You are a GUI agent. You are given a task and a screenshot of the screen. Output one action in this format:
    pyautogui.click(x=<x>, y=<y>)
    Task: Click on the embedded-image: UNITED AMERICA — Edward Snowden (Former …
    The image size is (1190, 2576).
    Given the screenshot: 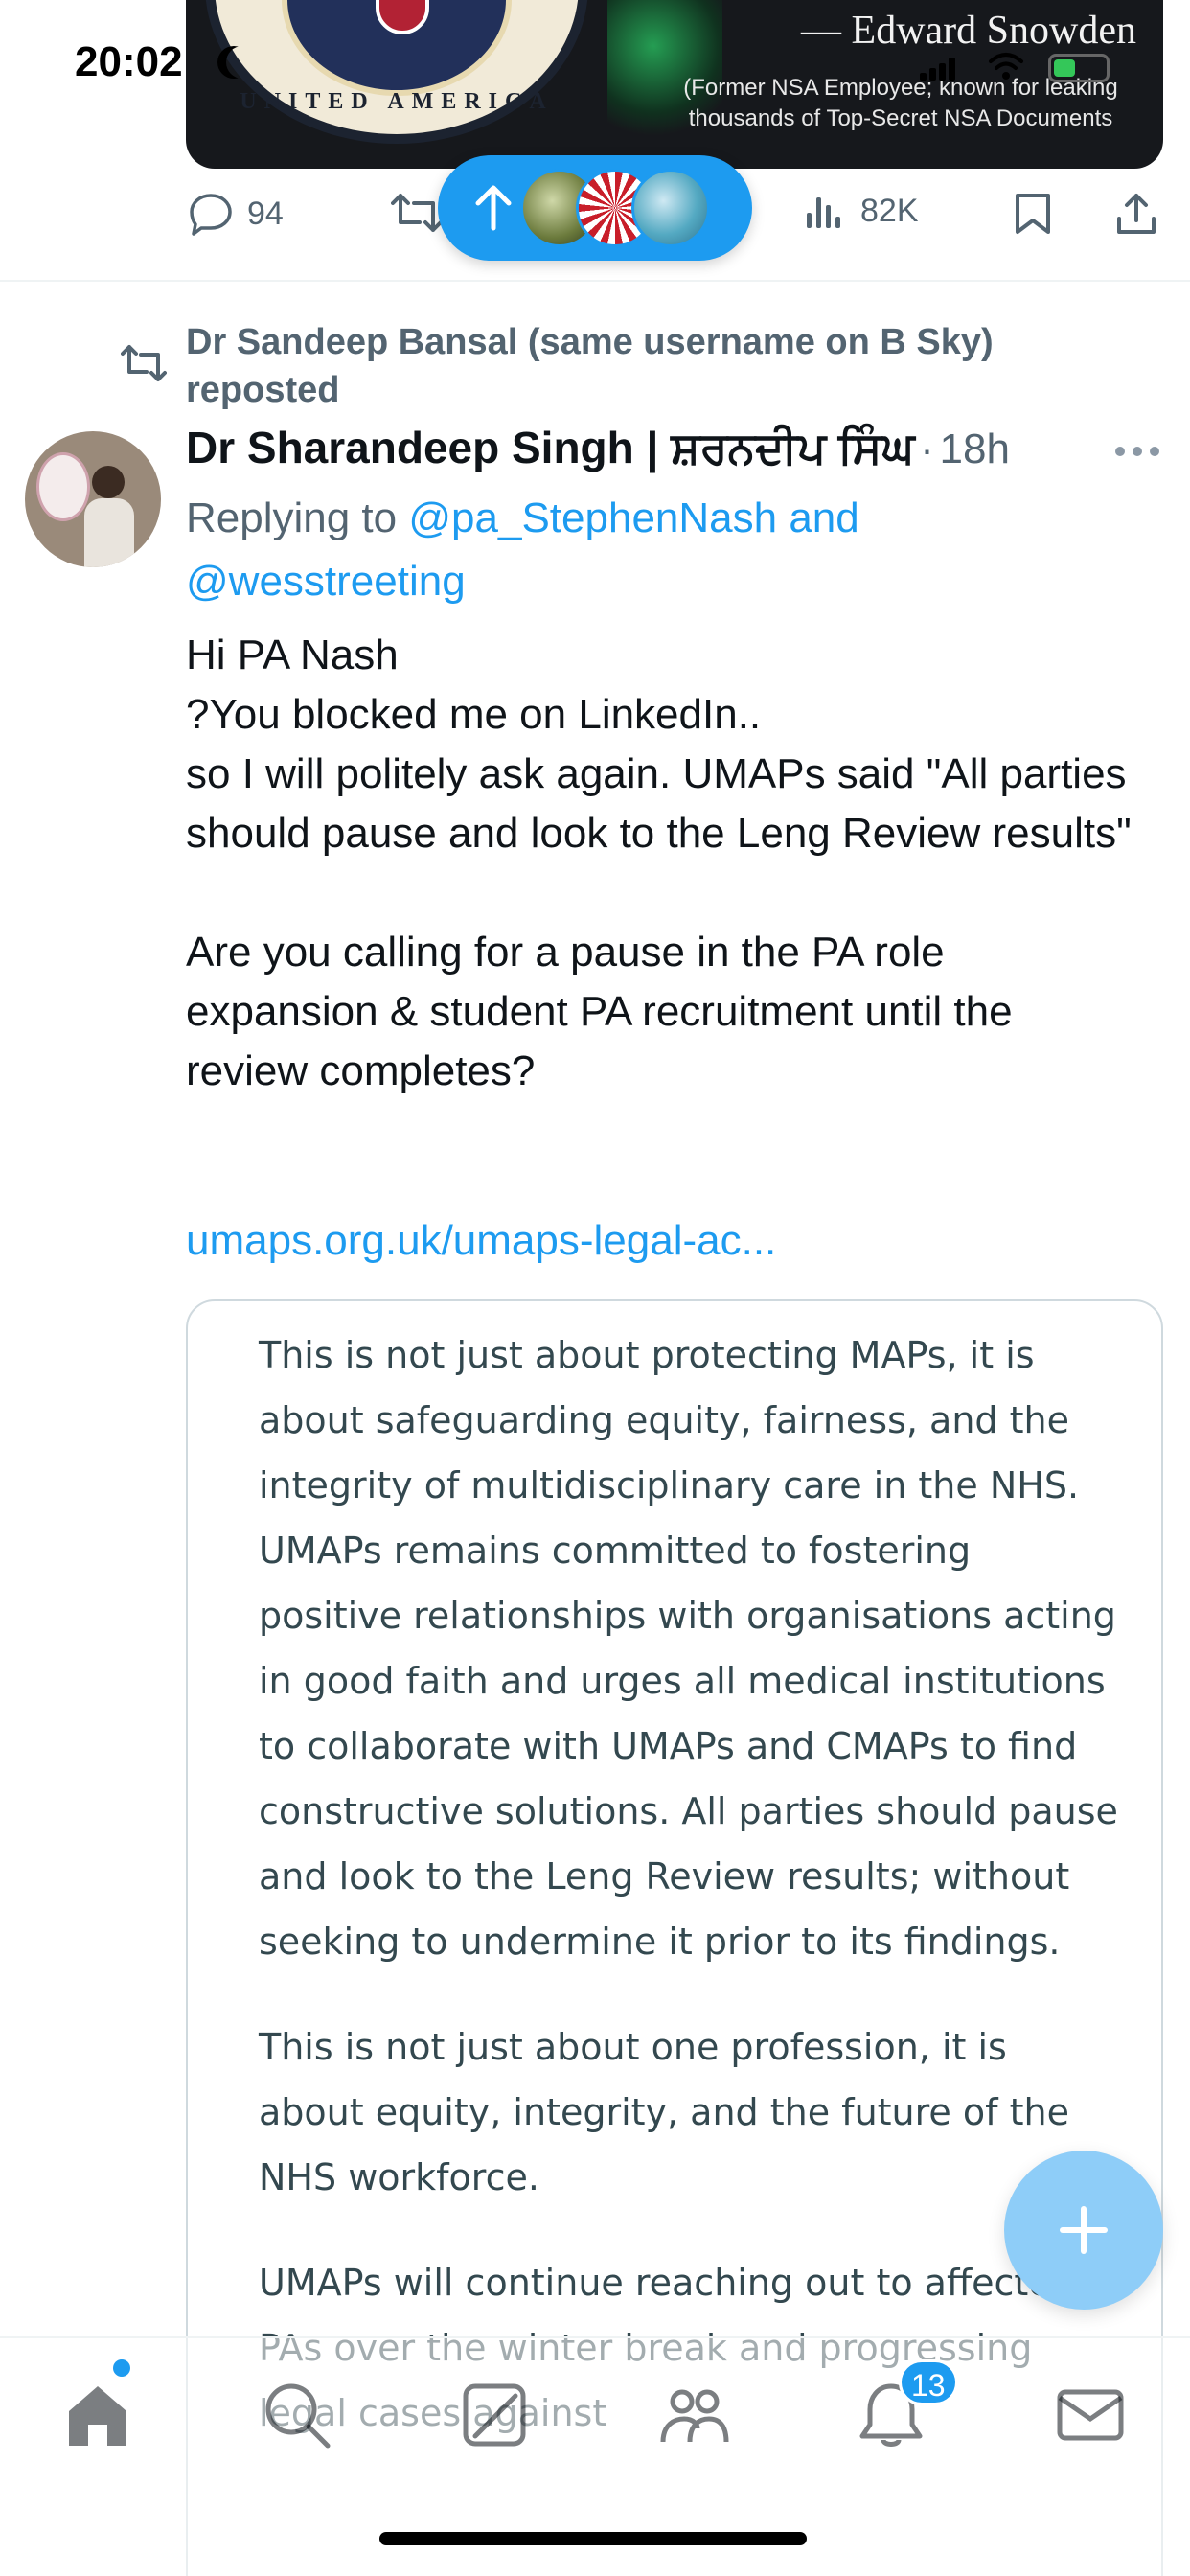 What is the action you would take?
    pyautogui.click(x=674, y=85)
    